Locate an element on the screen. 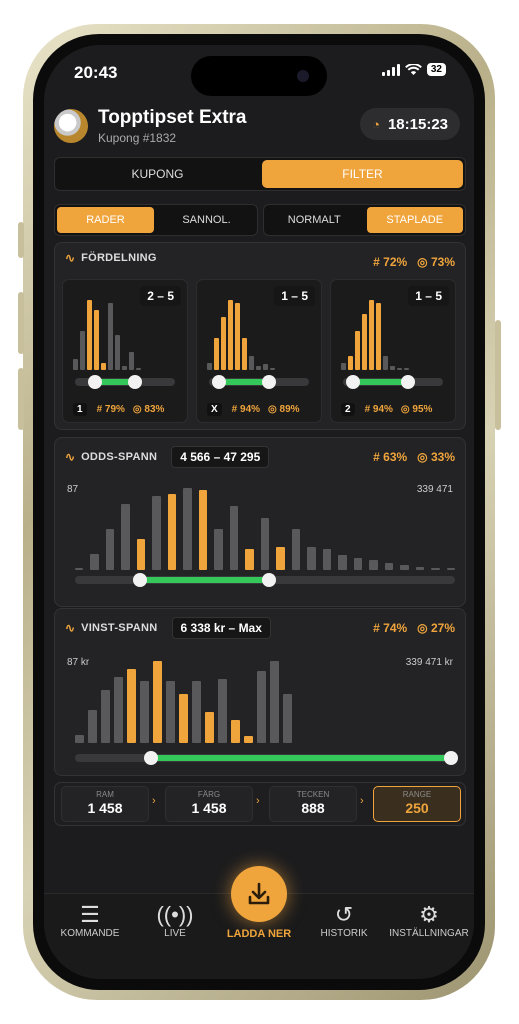 This screenshot has width=519, height=1024. odds-histogram is located at coordinates (265, 529).